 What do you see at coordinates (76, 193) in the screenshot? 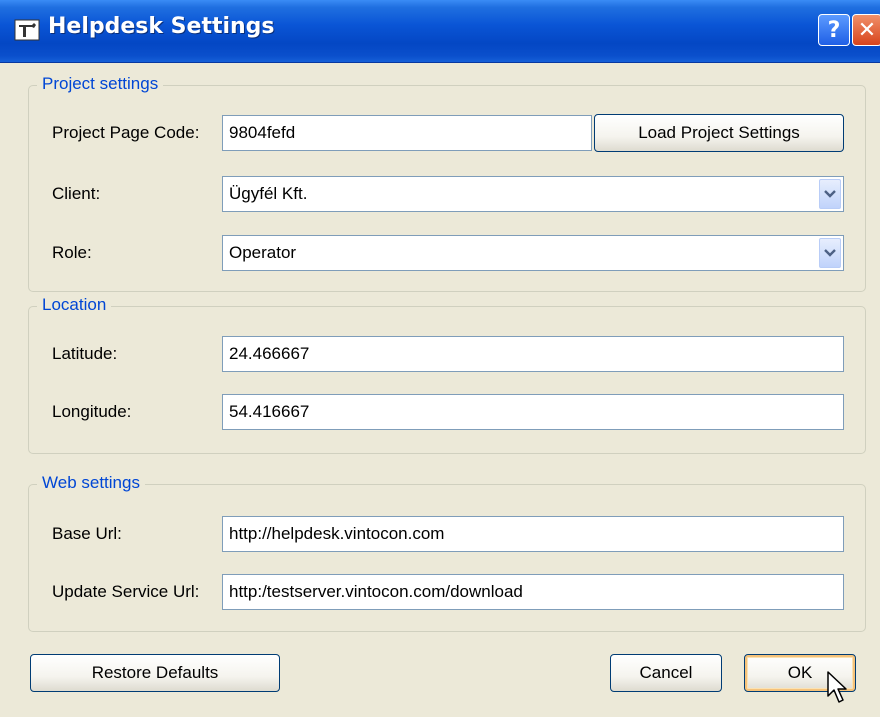
I see `client-label: Client:` at bounding box center [76, 193].